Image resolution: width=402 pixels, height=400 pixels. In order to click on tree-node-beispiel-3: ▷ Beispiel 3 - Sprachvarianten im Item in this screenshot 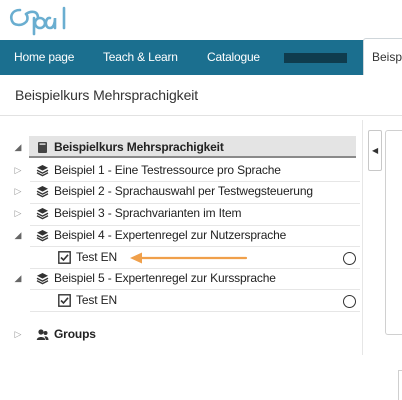, I will do `click(181, 214)`.